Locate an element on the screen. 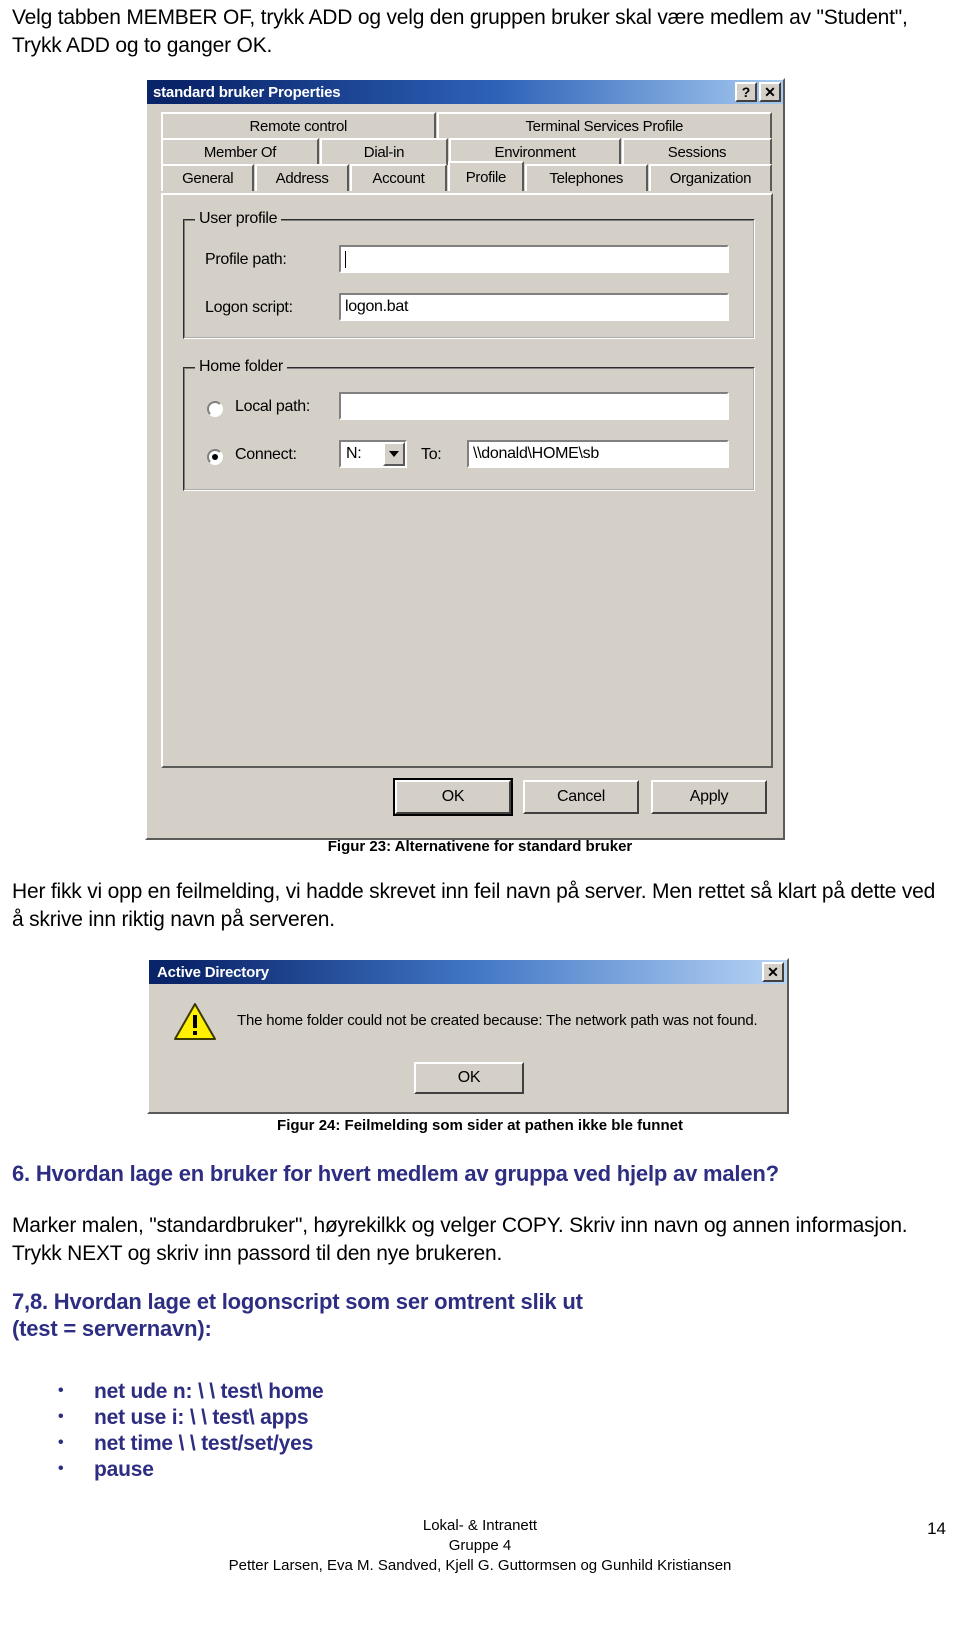 The width and height of the screenshot is (960, 1641). footer-line-2: Gruppe 4 is located at coordinates (480, 1545).